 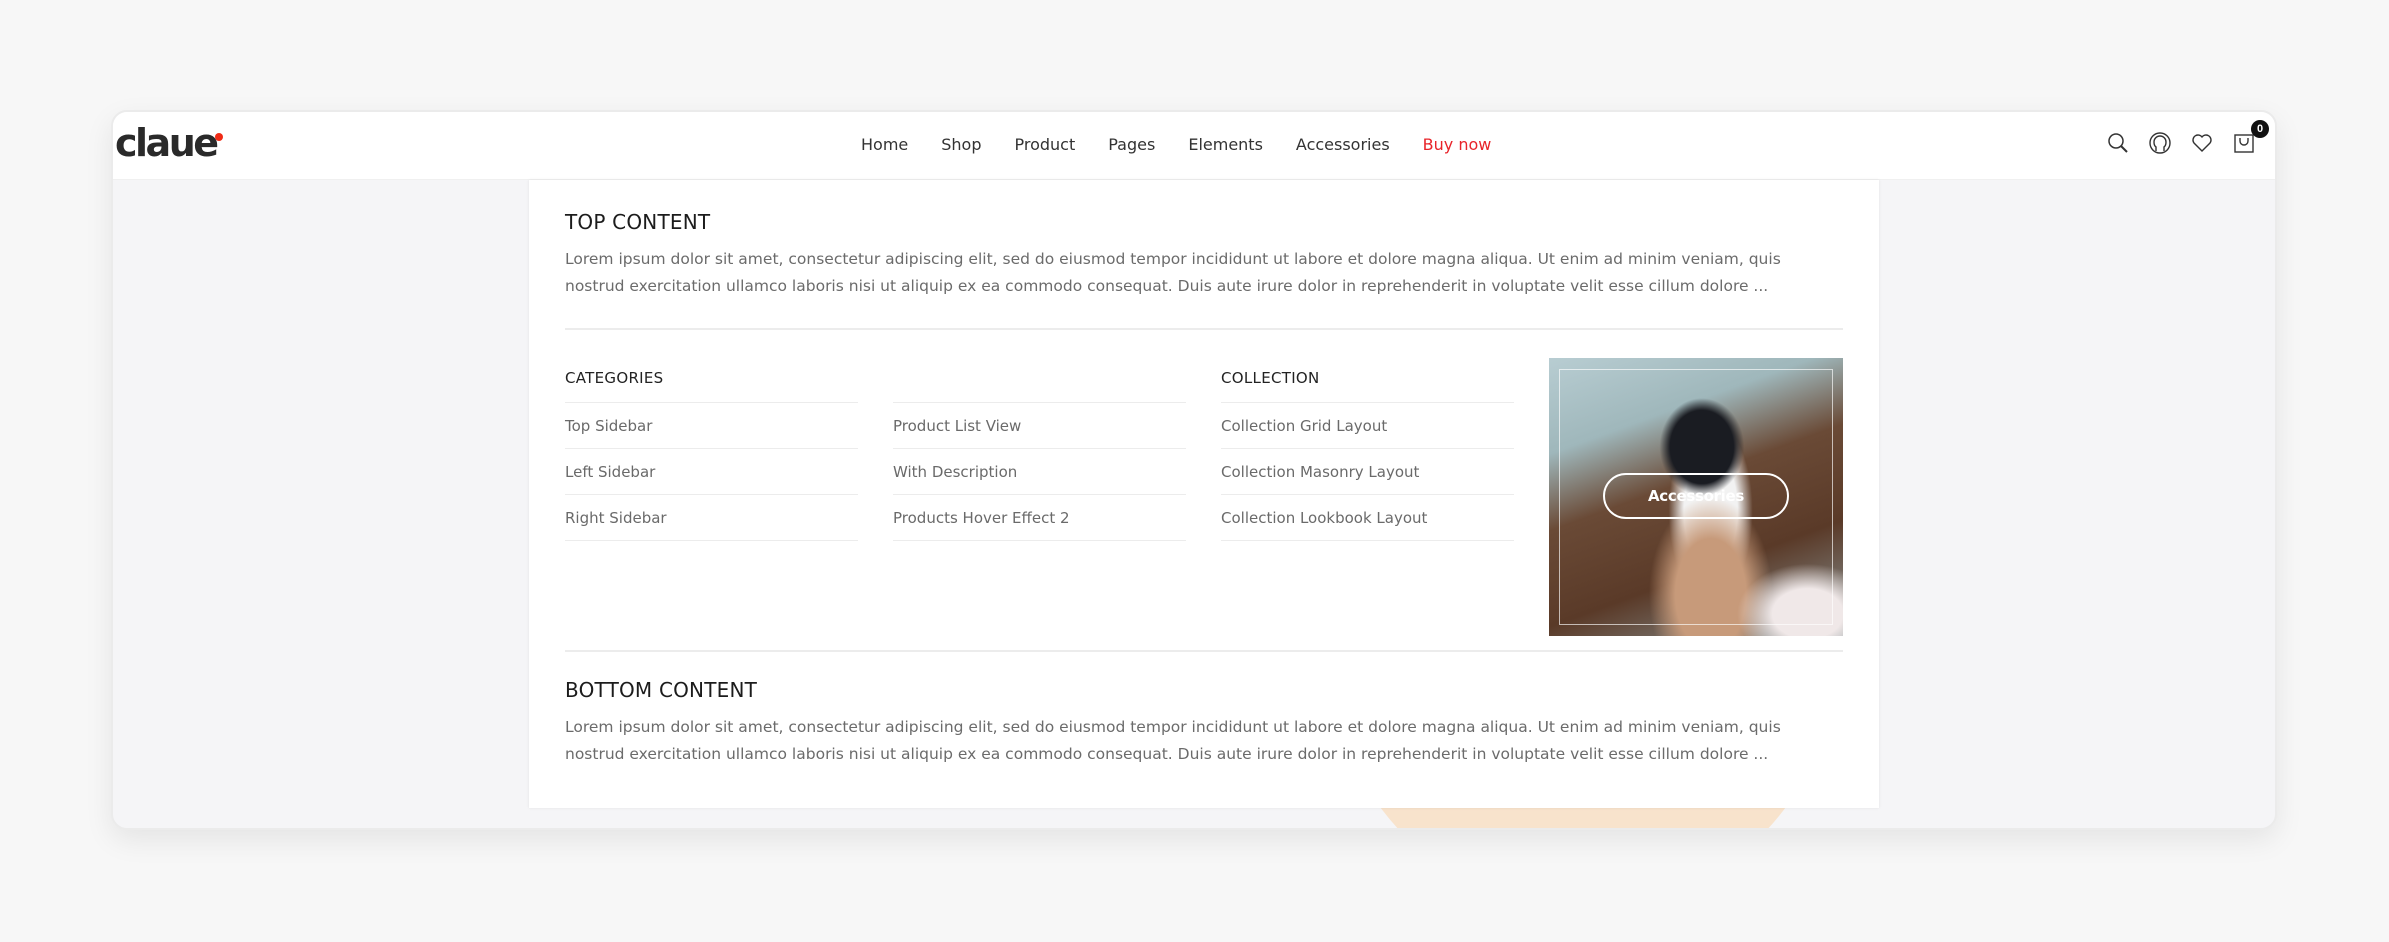 I want to click on header-icons: 0, so click(x=2187, y=138).